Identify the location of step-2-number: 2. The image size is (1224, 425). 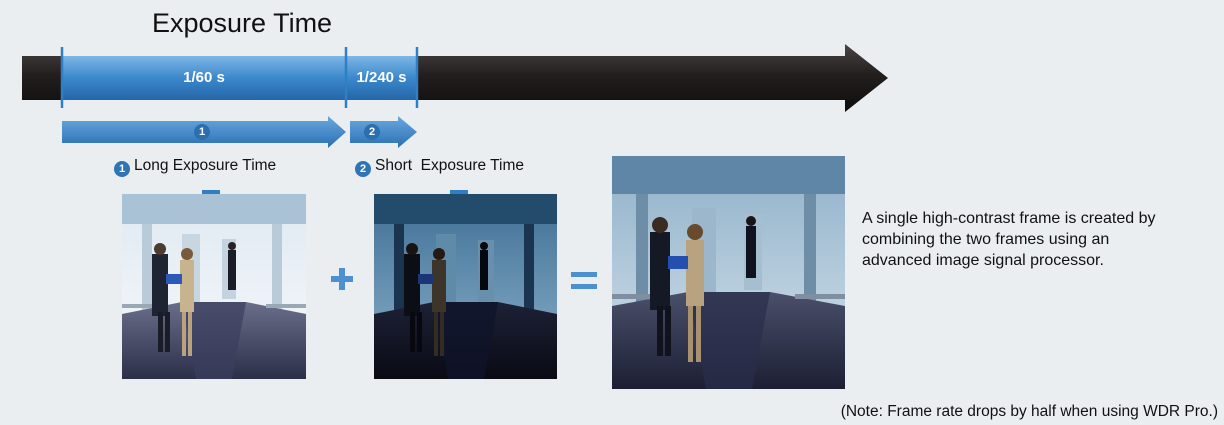
(372, 132).